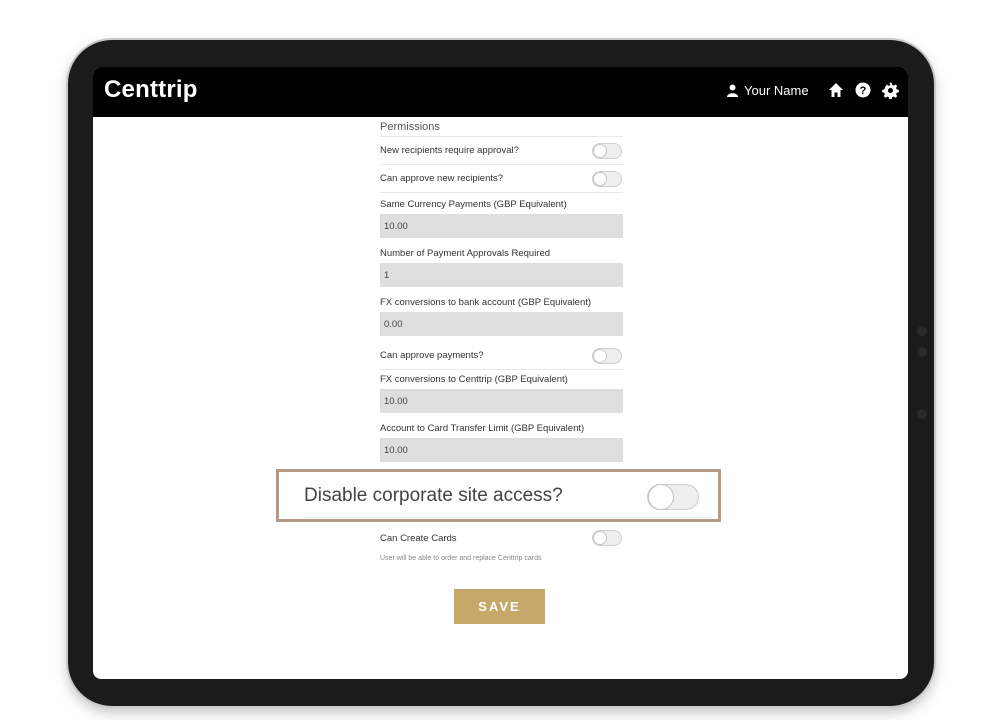  I want to click on section-title: Permissions, so click(501, 127).